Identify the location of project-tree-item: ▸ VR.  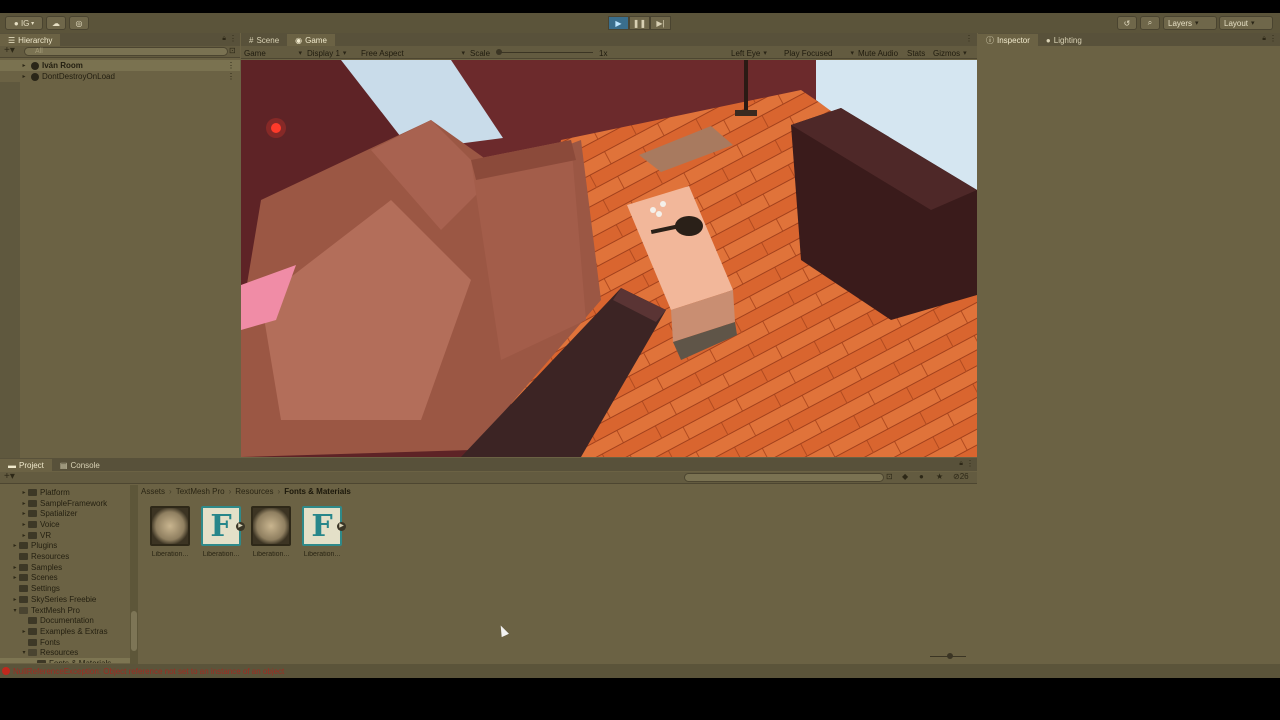
(65, 535).